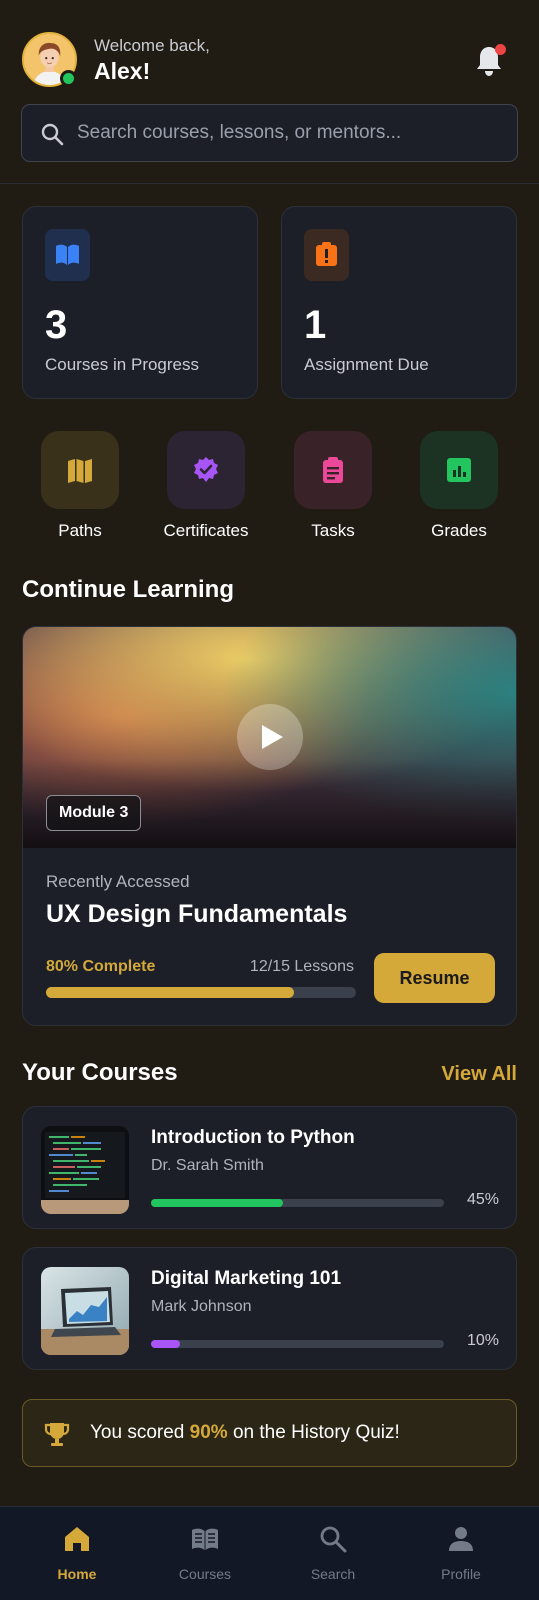 The width and height of the screenshot is (539, 1600). Describe the element at coordinates (205, 1539) in the screenshot. I see `book-icon` at that location.